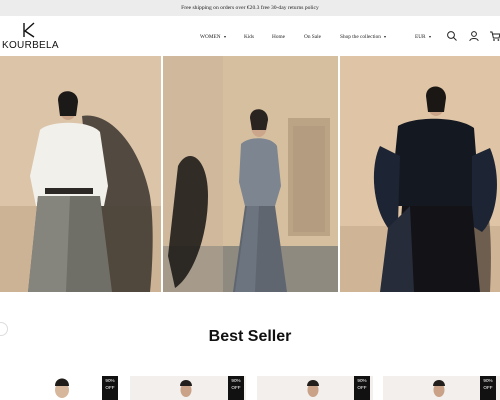 This screenshot has width=500, height=400. Describe the element at coordinates (360, 37) in the screenshot. I see `nav-item-shop-collection-label: Shop the collection` at that location.